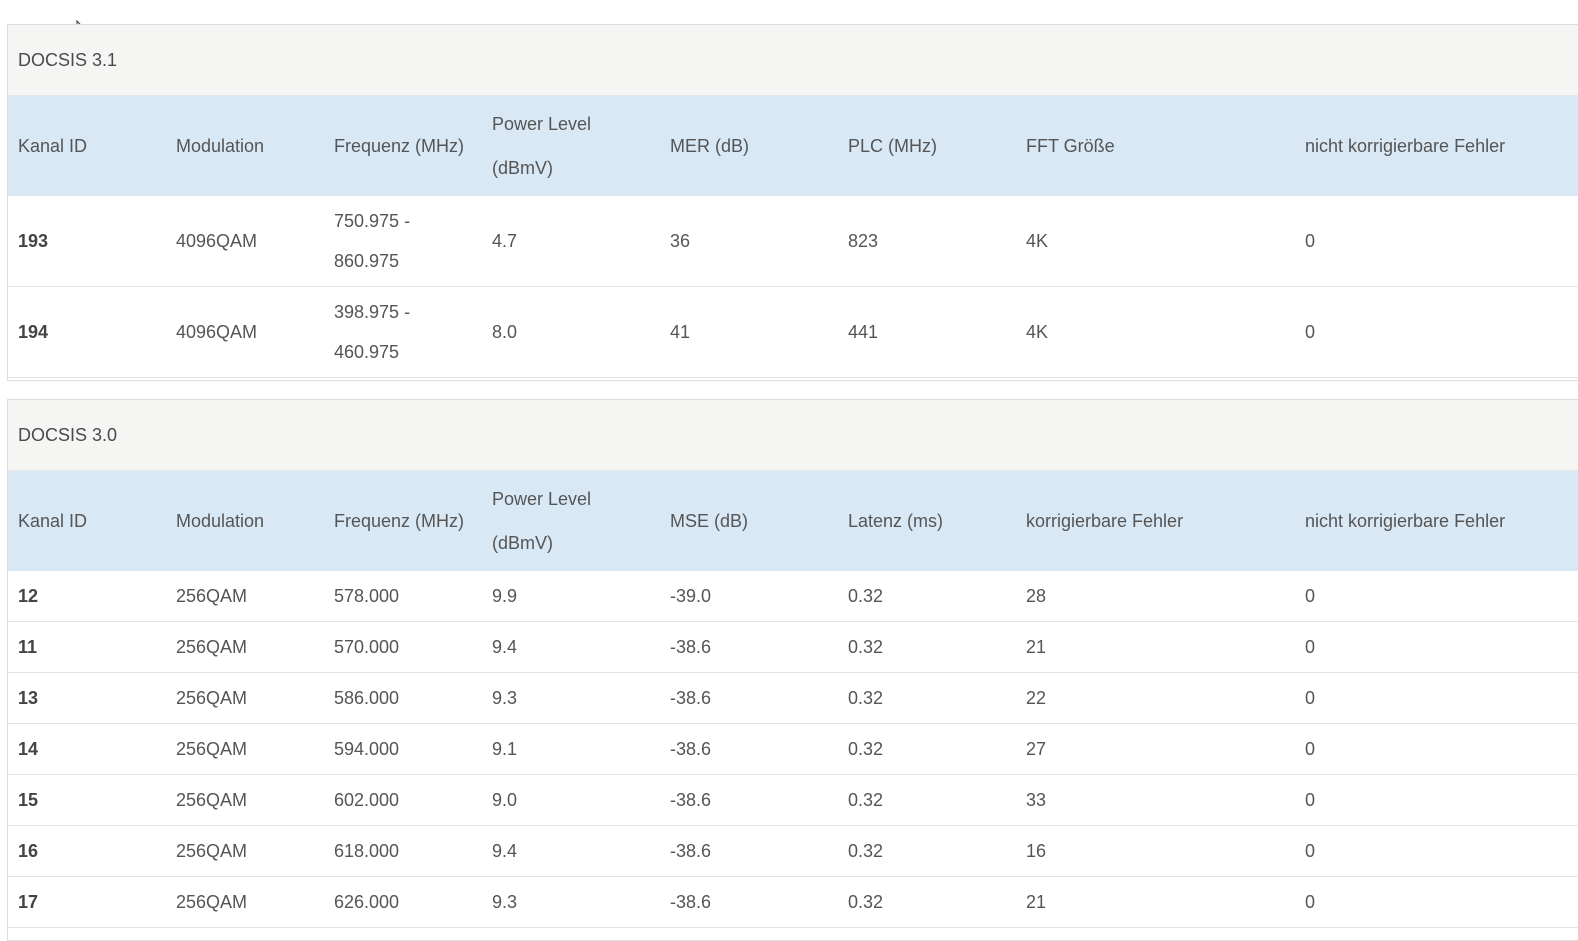 The width and height of the screenshot is (1578, 941). I want to click on table-row: 15 256QAM 602.000 9.0 -38.6 0.32 33 0, so click(793, 800).